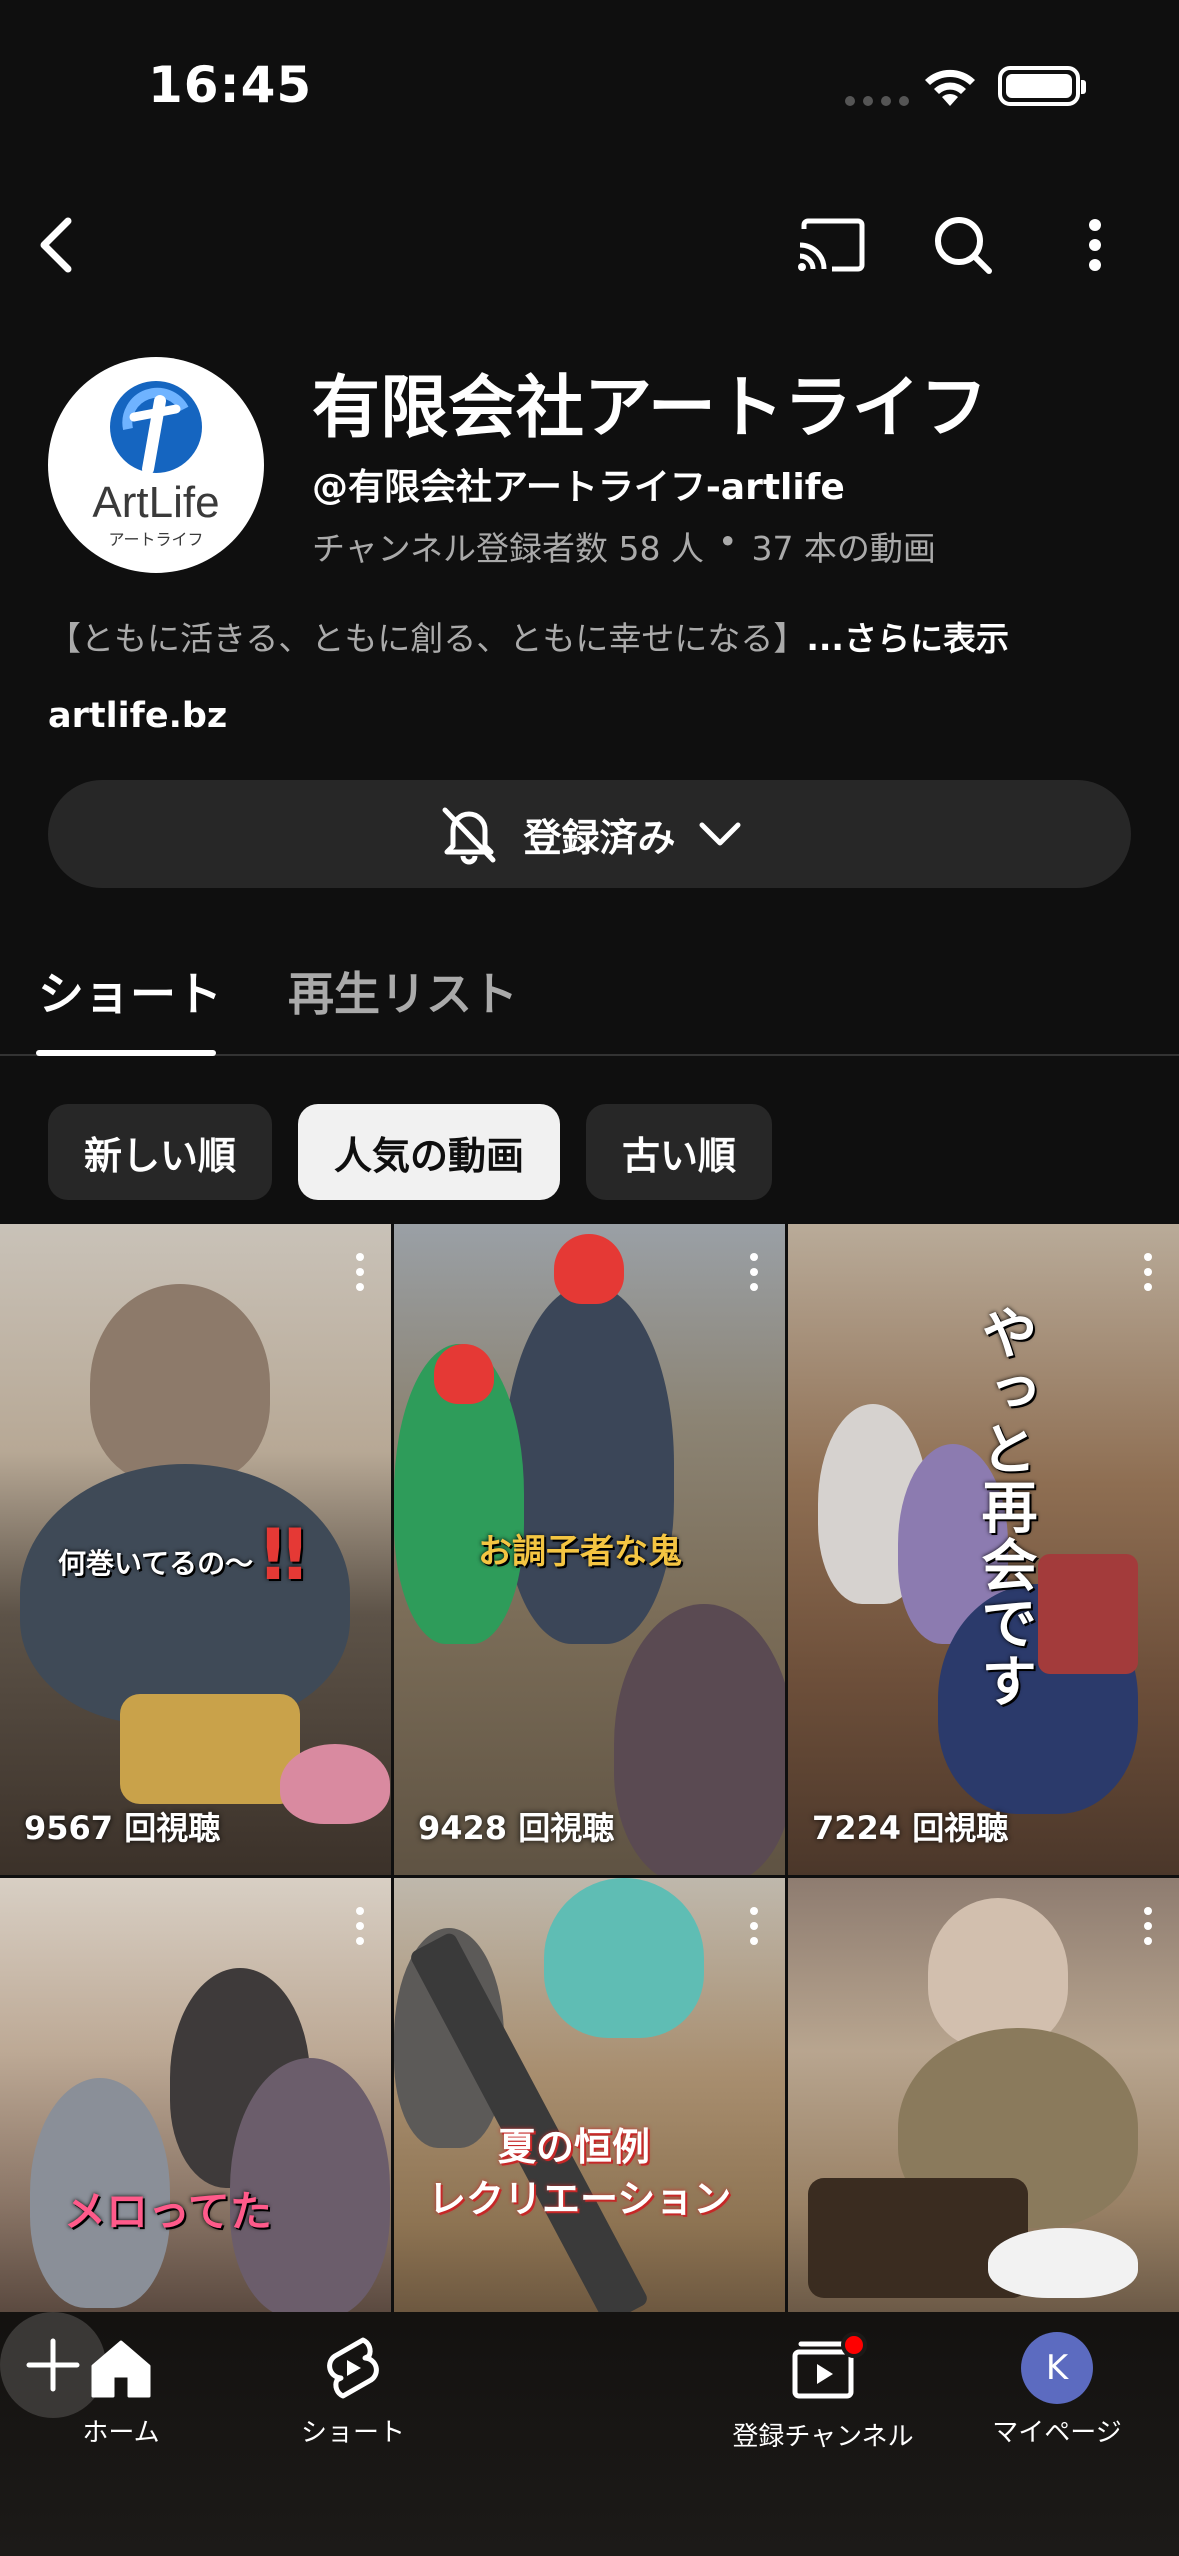  Describe the element at coordinates (155, 539) in the screenshot. I see `logo-subtext: アートライフ` at that location.